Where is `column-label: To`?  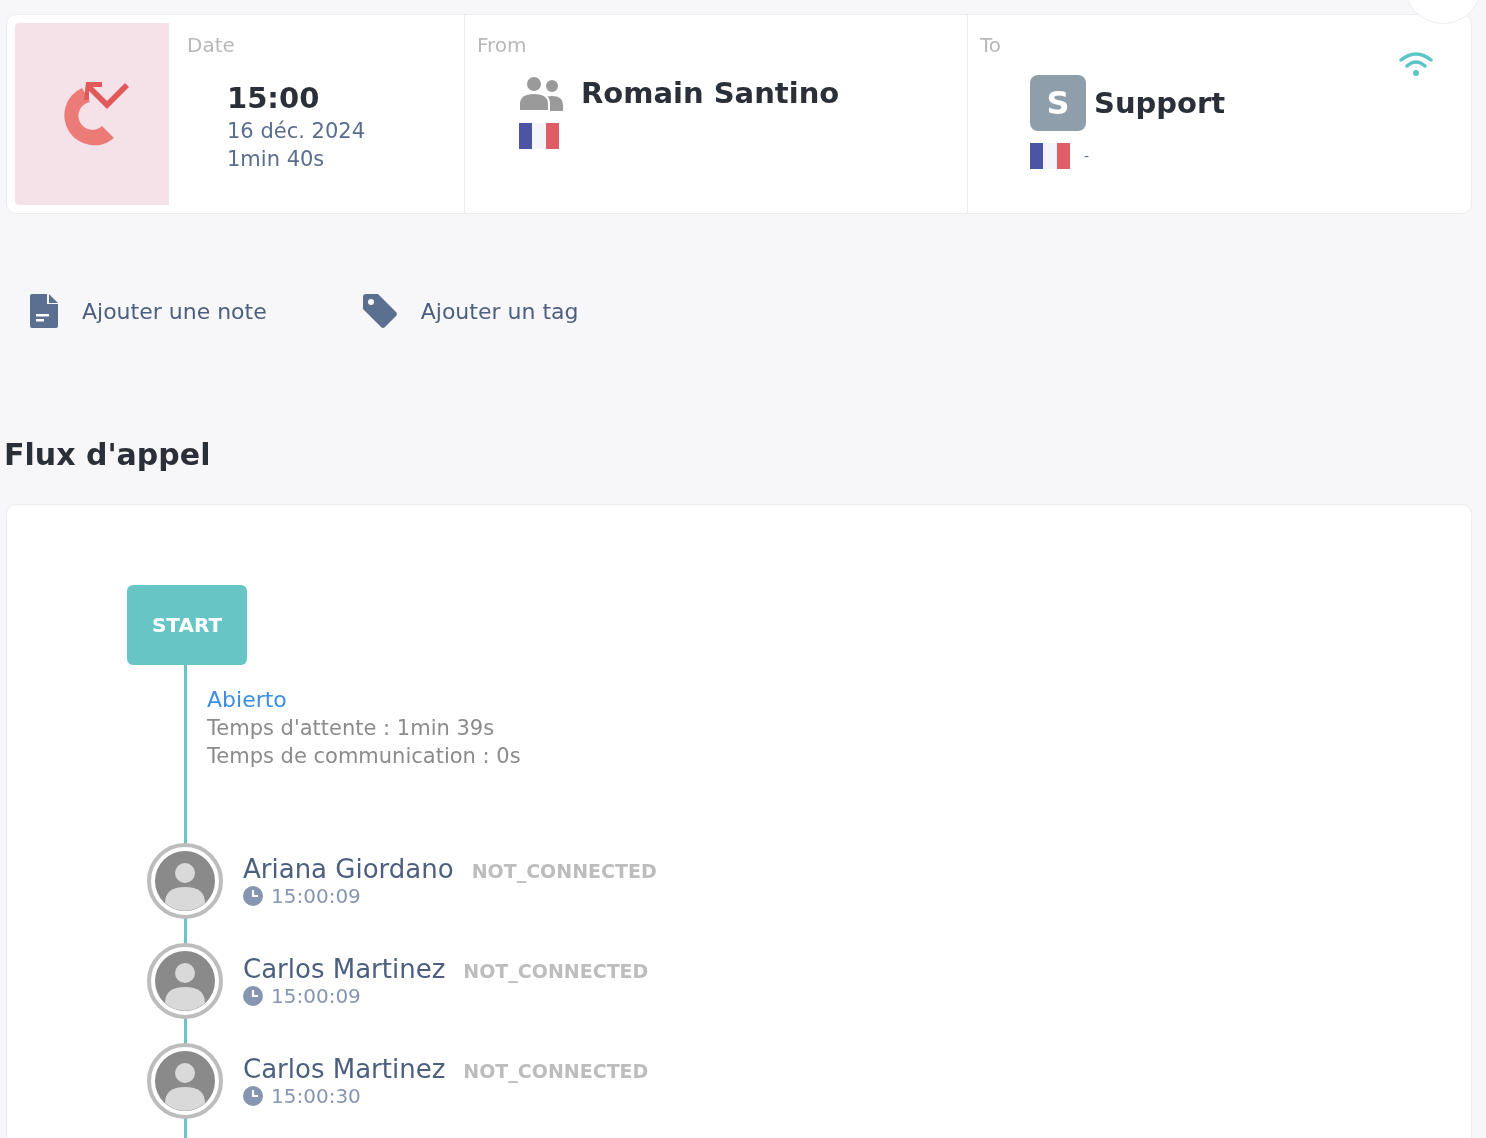
column-label: To is located at coordinates (991, 45).